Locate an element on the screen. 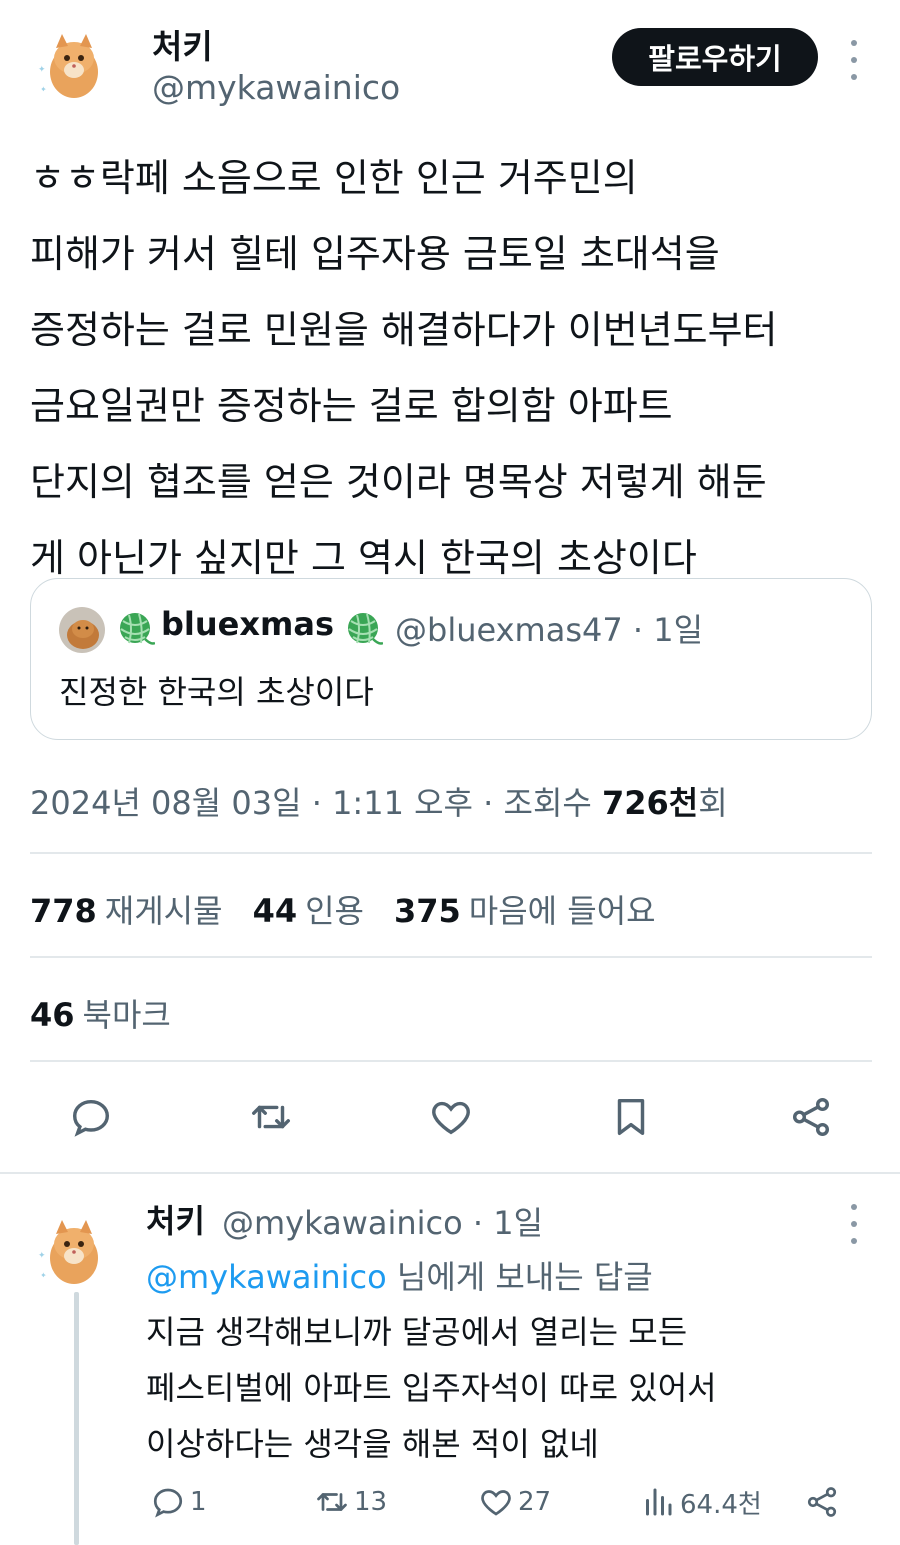  reply-views-button: 64.4천 is located at coordinates (701, 1502).